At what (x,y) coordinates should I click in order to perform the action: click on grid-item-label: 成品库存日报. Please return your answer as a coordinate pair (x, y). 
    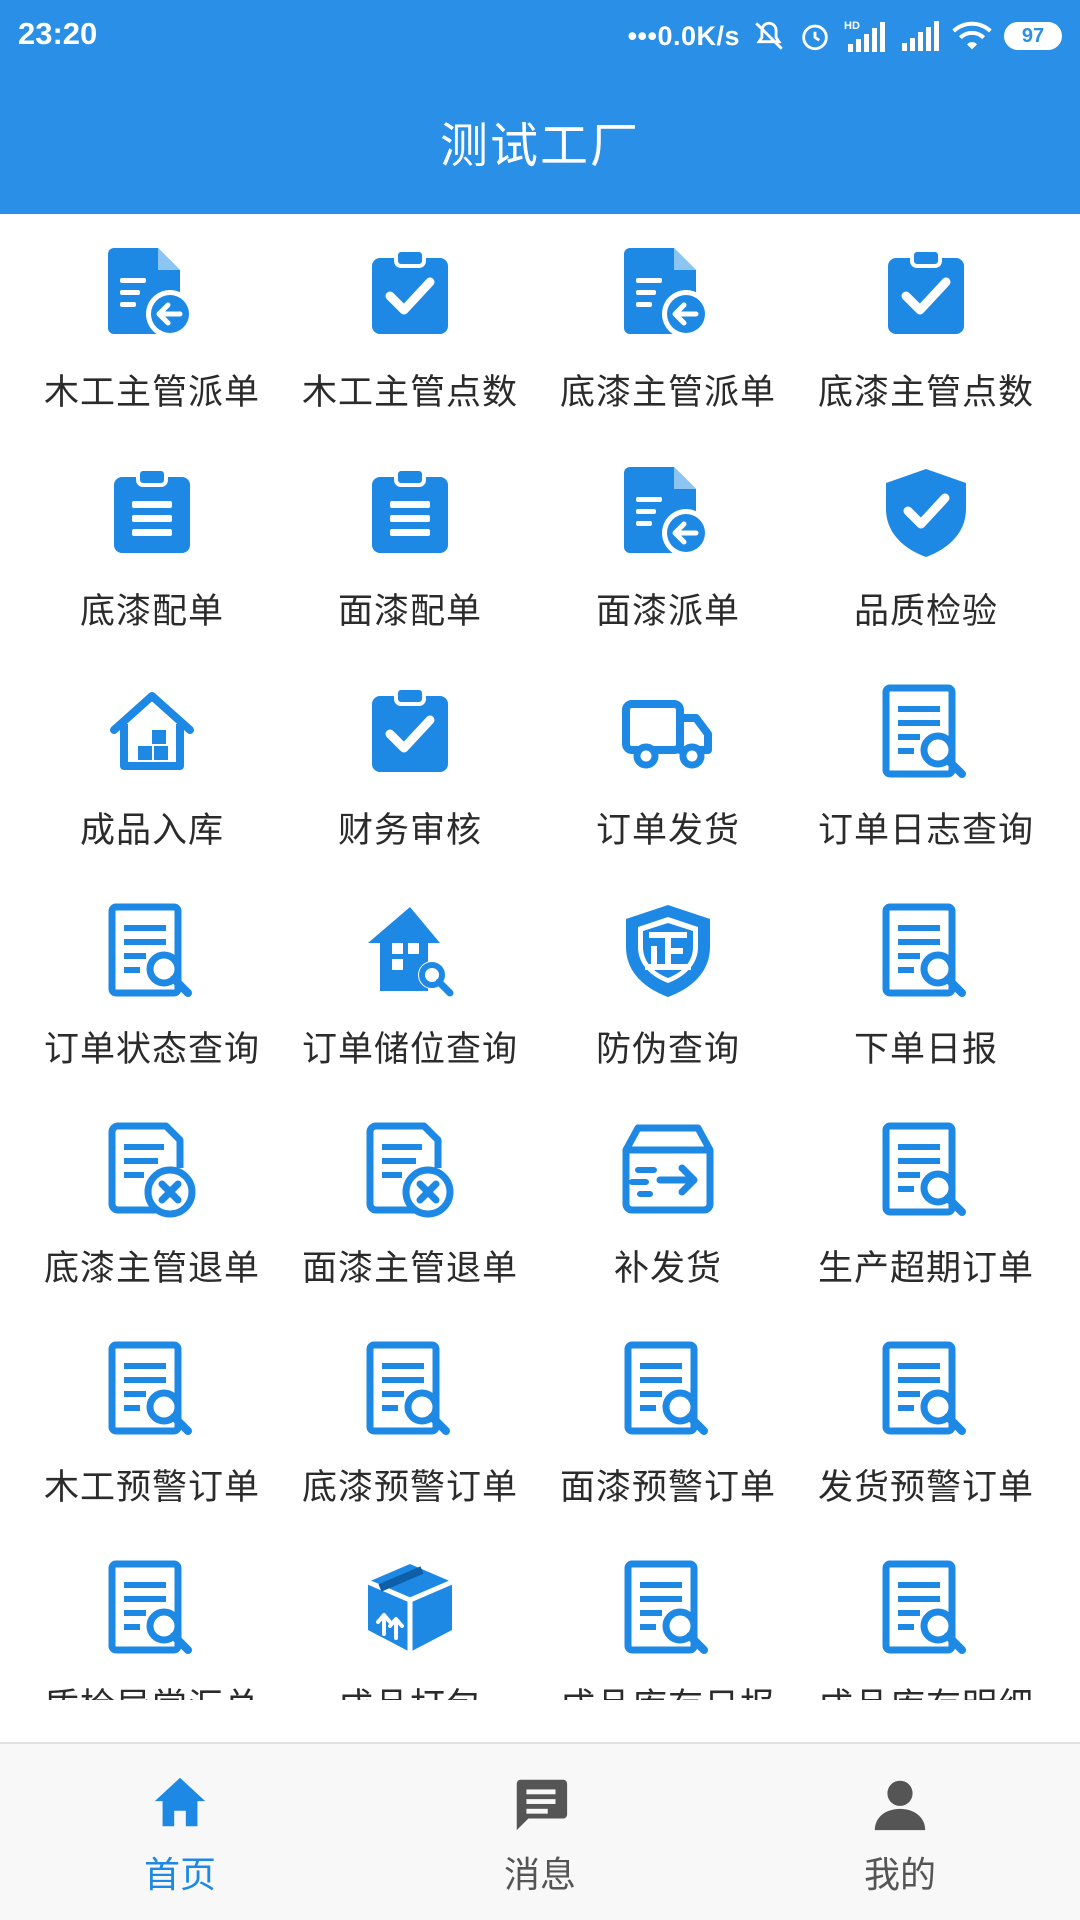
    Looking at the image, I should click on (668, 1689).